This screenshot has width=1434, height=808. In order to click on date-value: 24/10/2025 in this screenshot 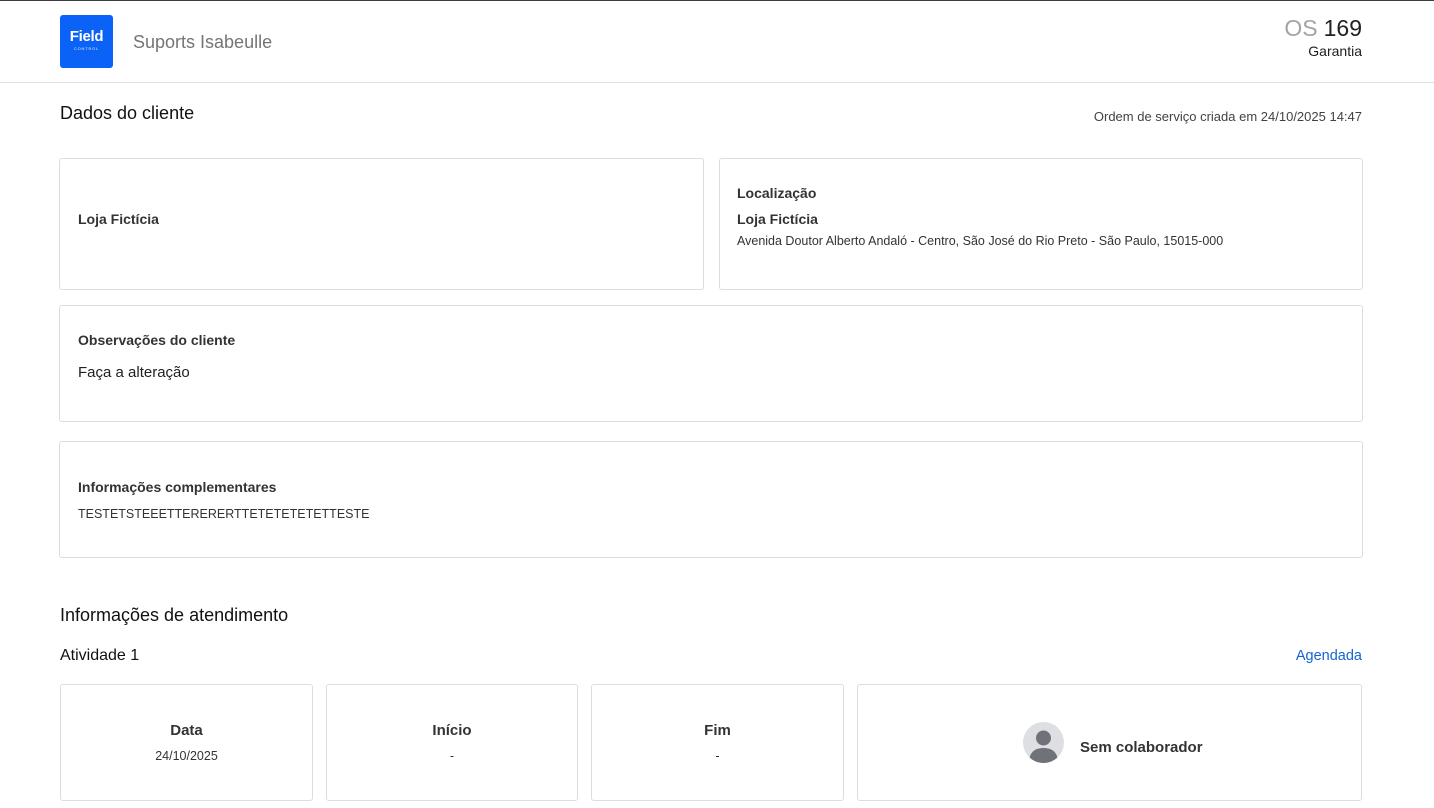, I will do `click(186, 756)`.